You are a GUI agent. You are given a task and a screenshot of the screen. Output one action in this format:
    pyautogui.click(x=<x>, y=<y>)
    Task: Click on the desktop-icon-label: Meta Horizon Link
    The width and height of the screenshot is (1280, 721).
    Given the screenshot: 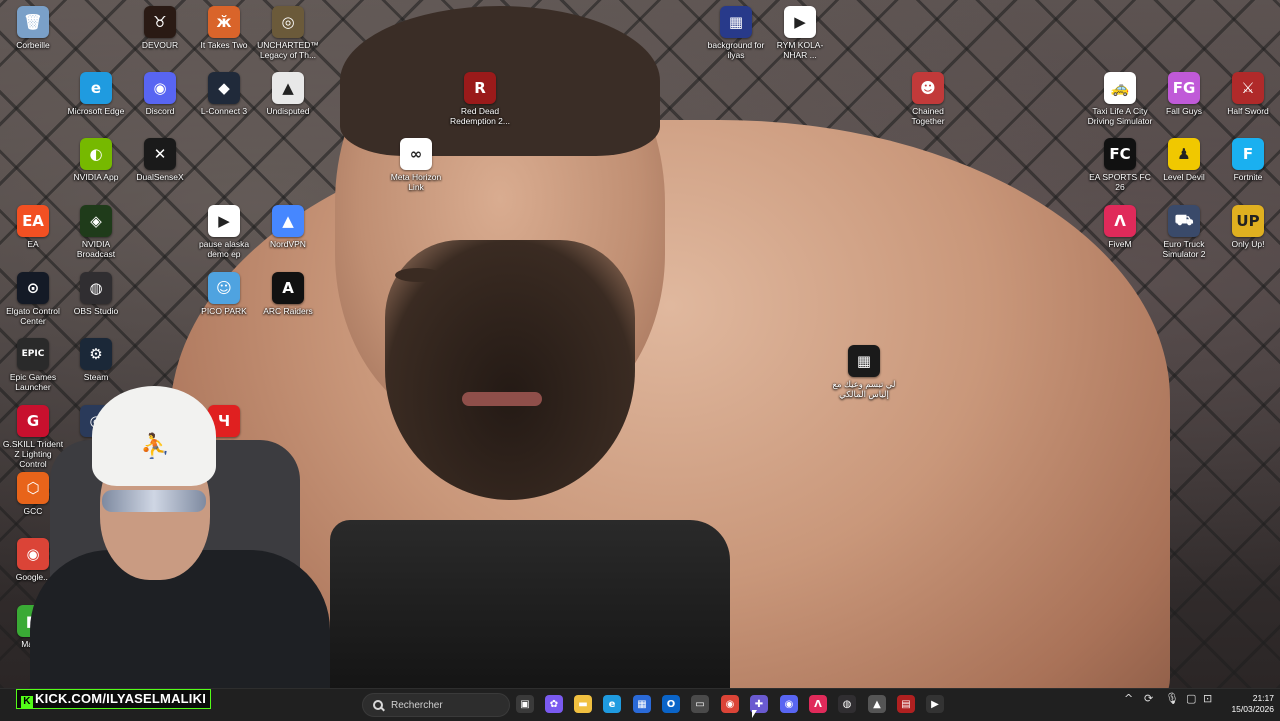 What is the action you would take?
    pyautogui.click(x=416, y=182)
    